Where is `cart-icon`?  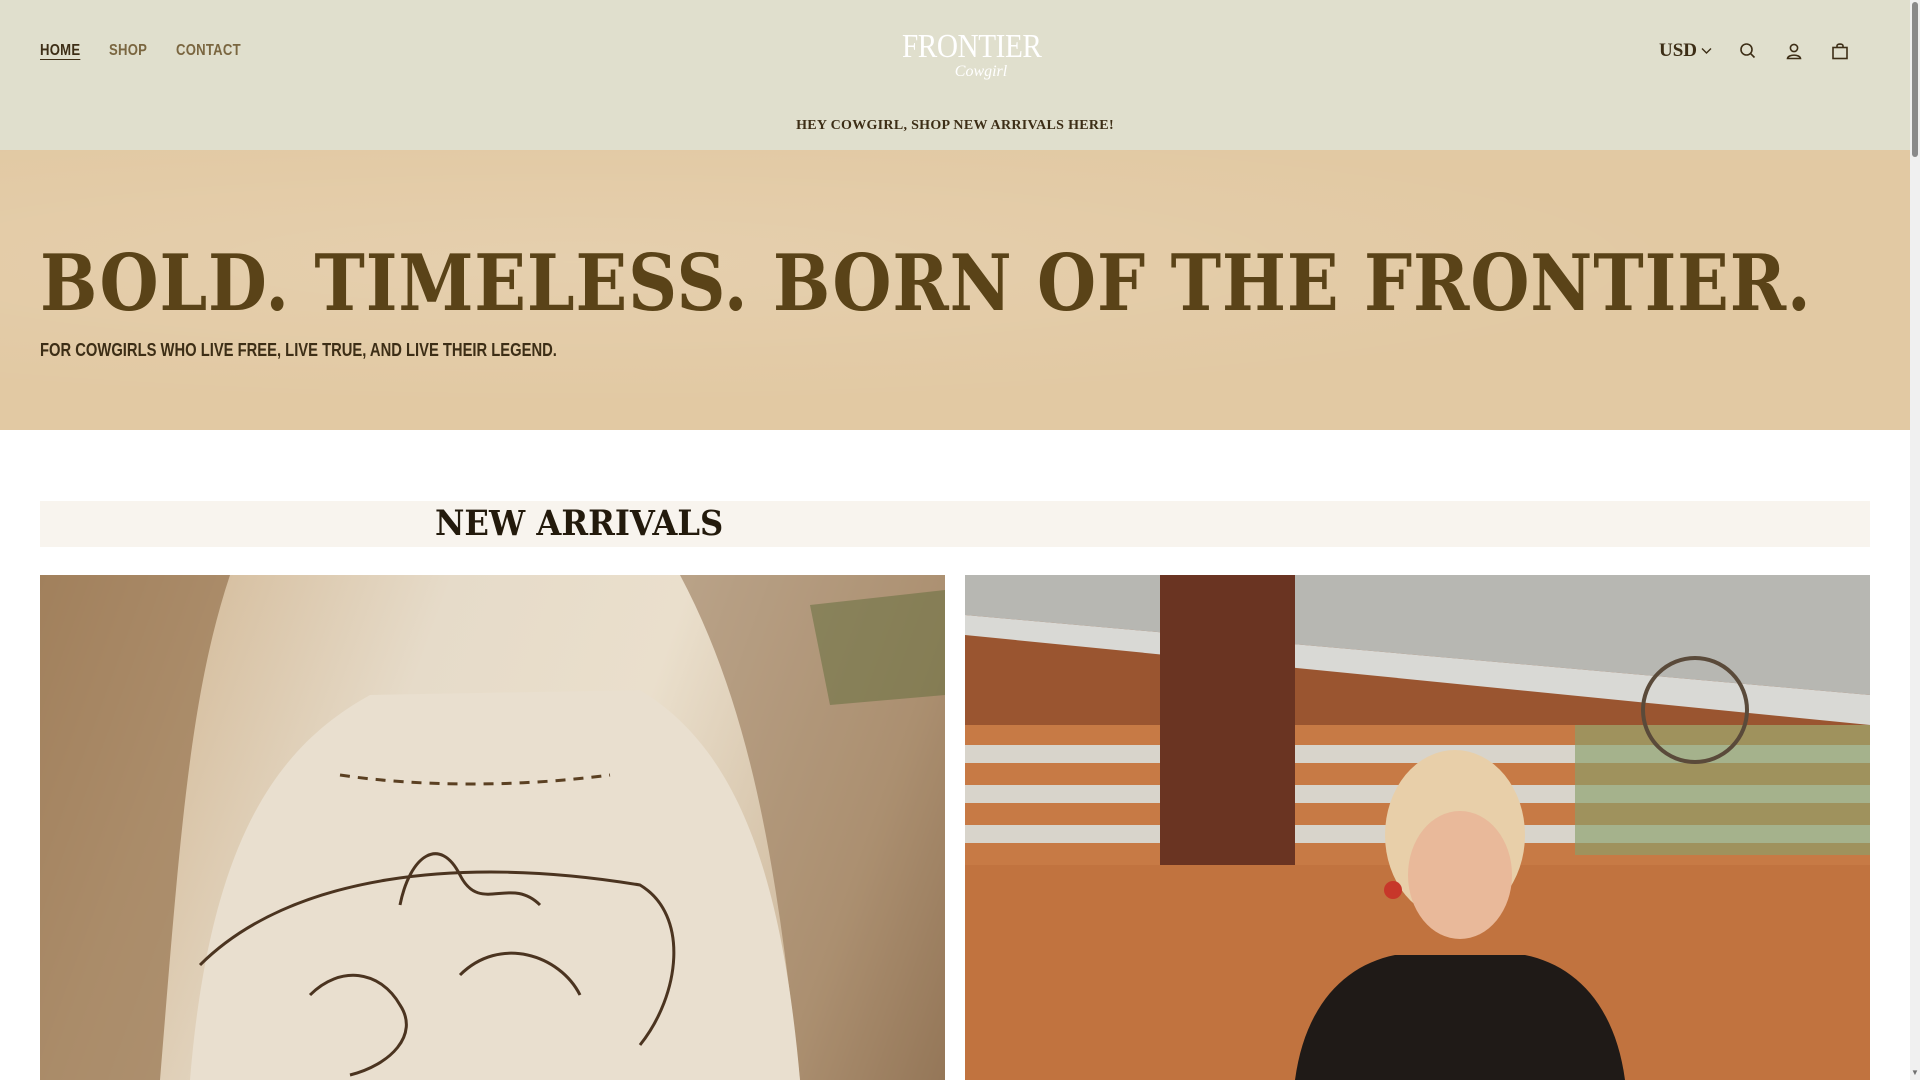
cart-icon is located at coordinates (1840, 51).